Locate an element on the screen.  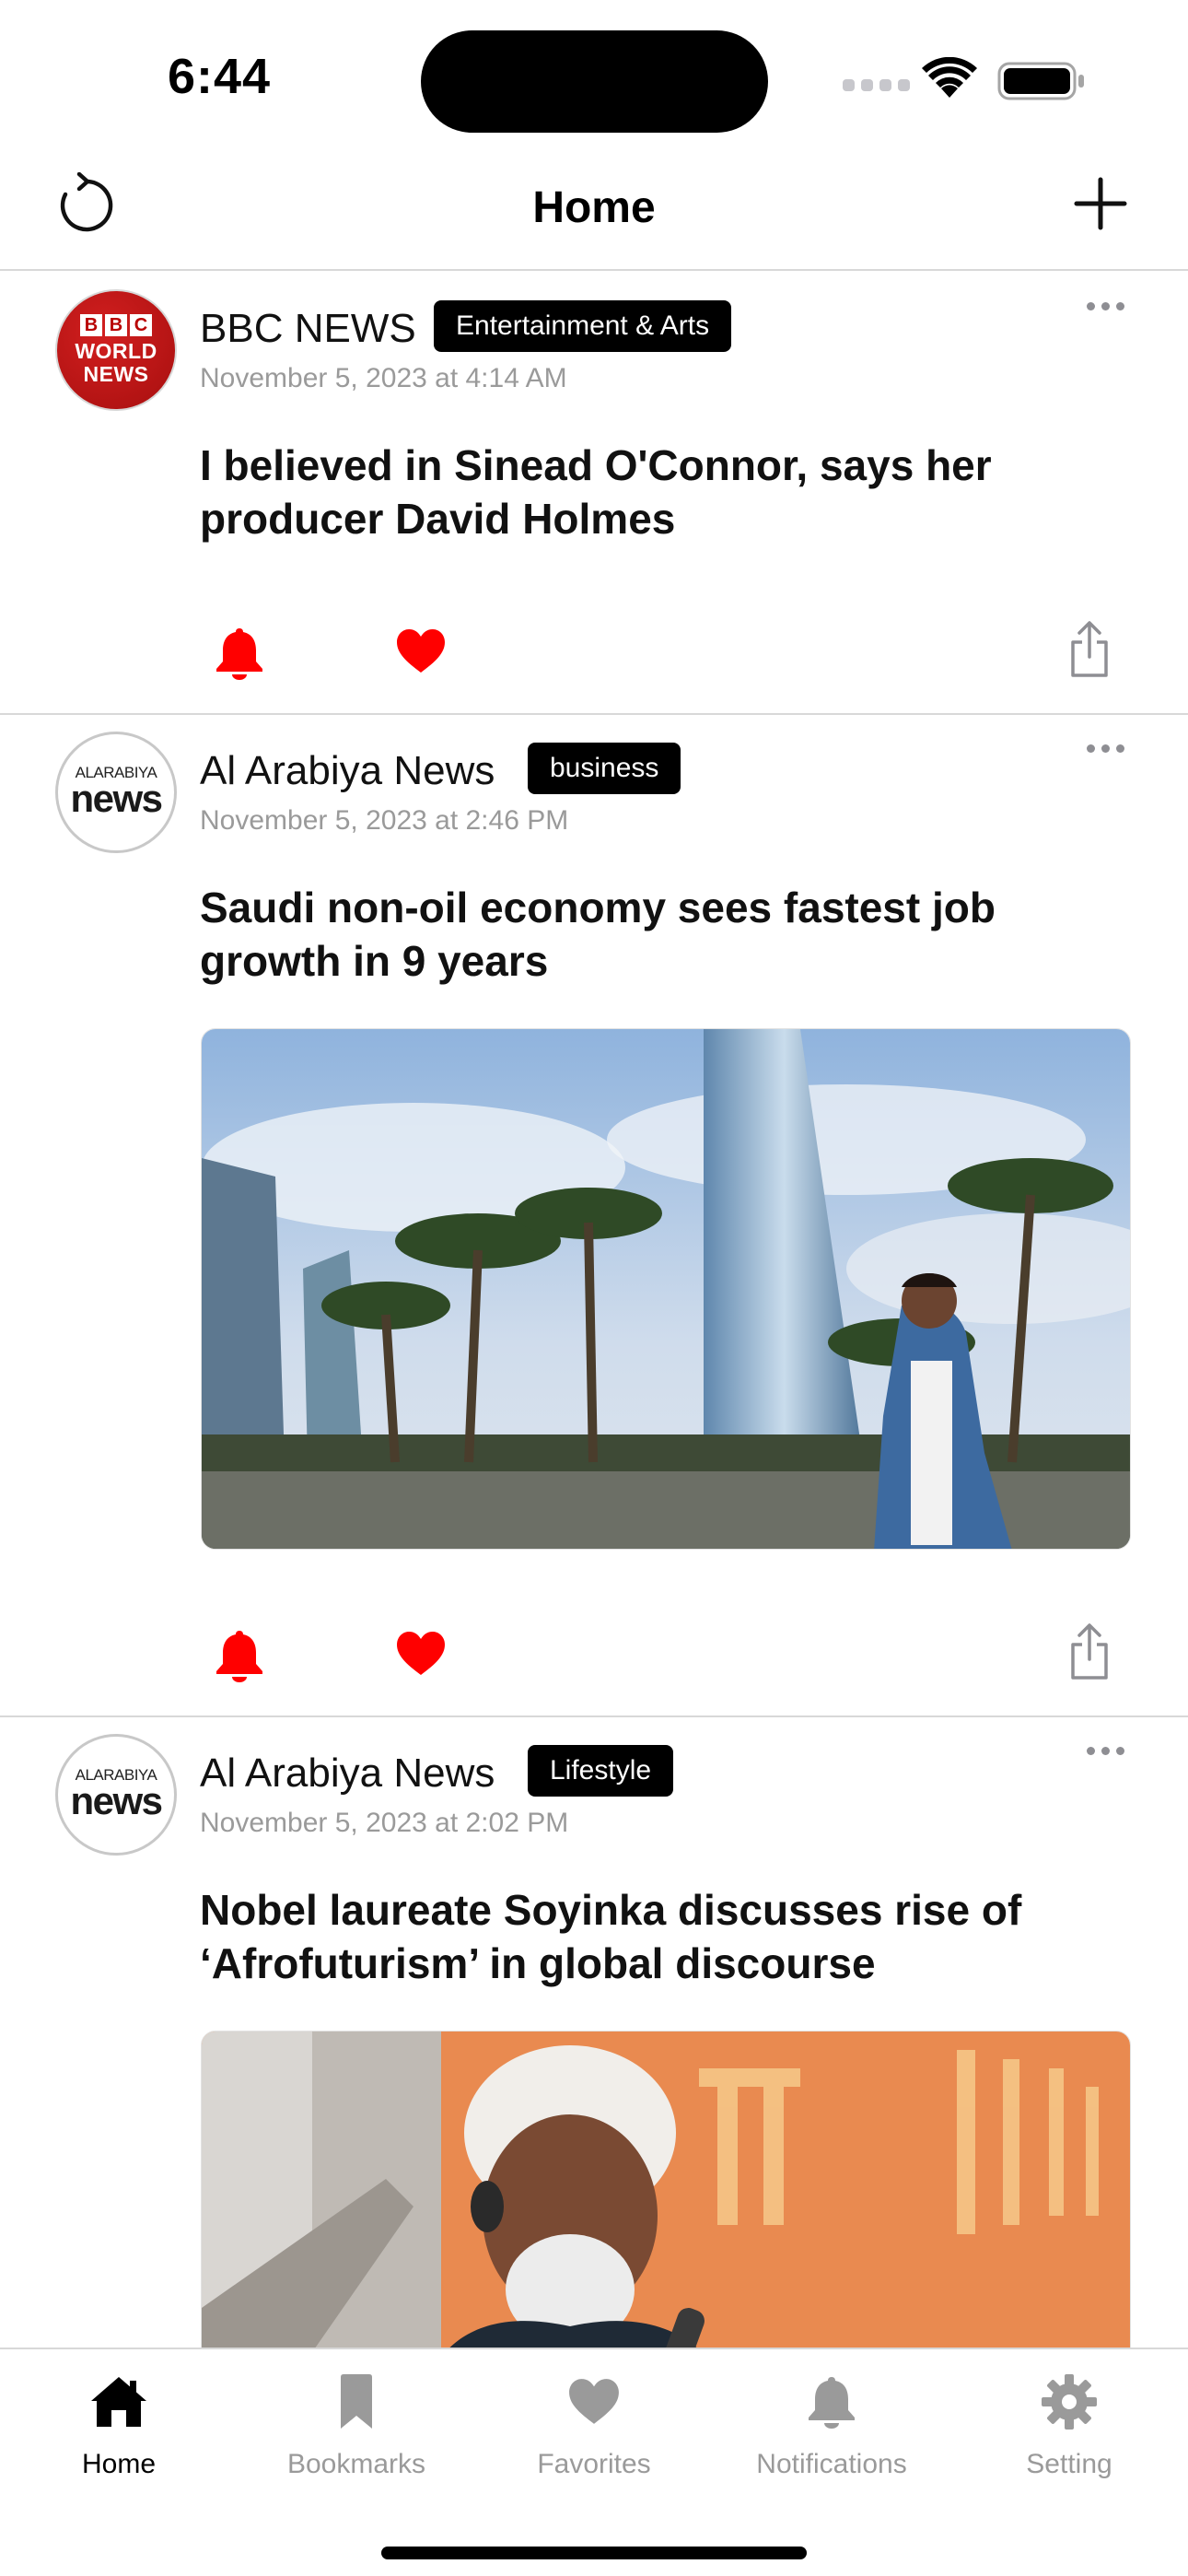
article-image is located at coordinates (666, 2189).